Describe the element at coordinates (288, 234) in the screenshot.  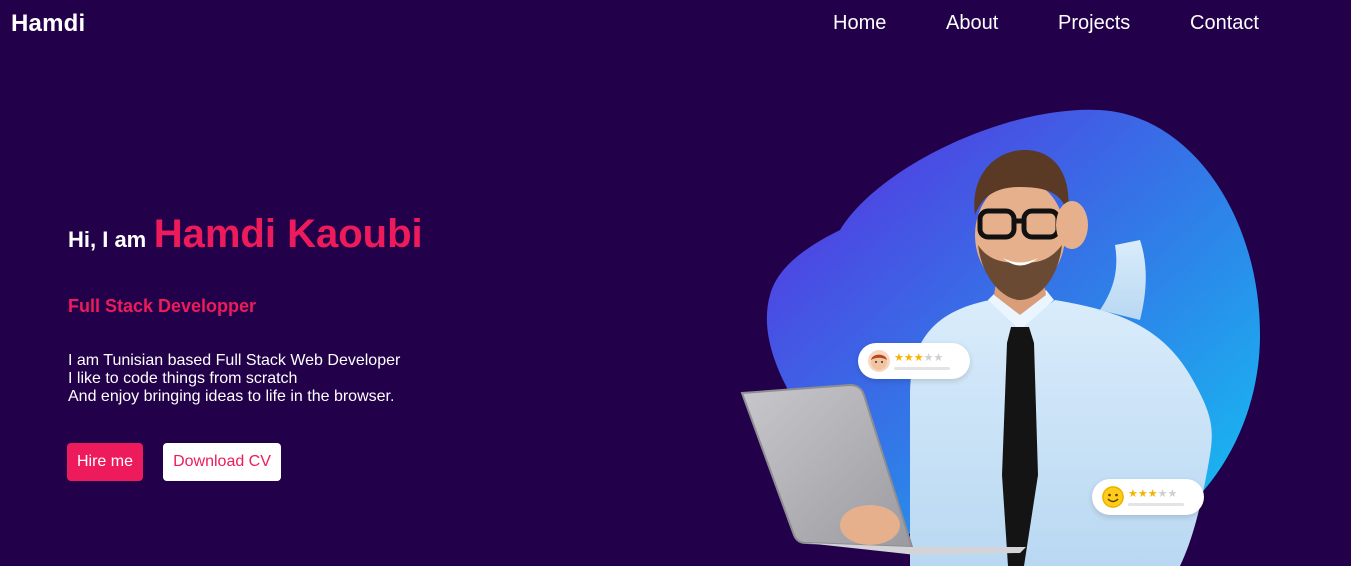
I see `hero-name: Hamdi Kaoubi` at that location.